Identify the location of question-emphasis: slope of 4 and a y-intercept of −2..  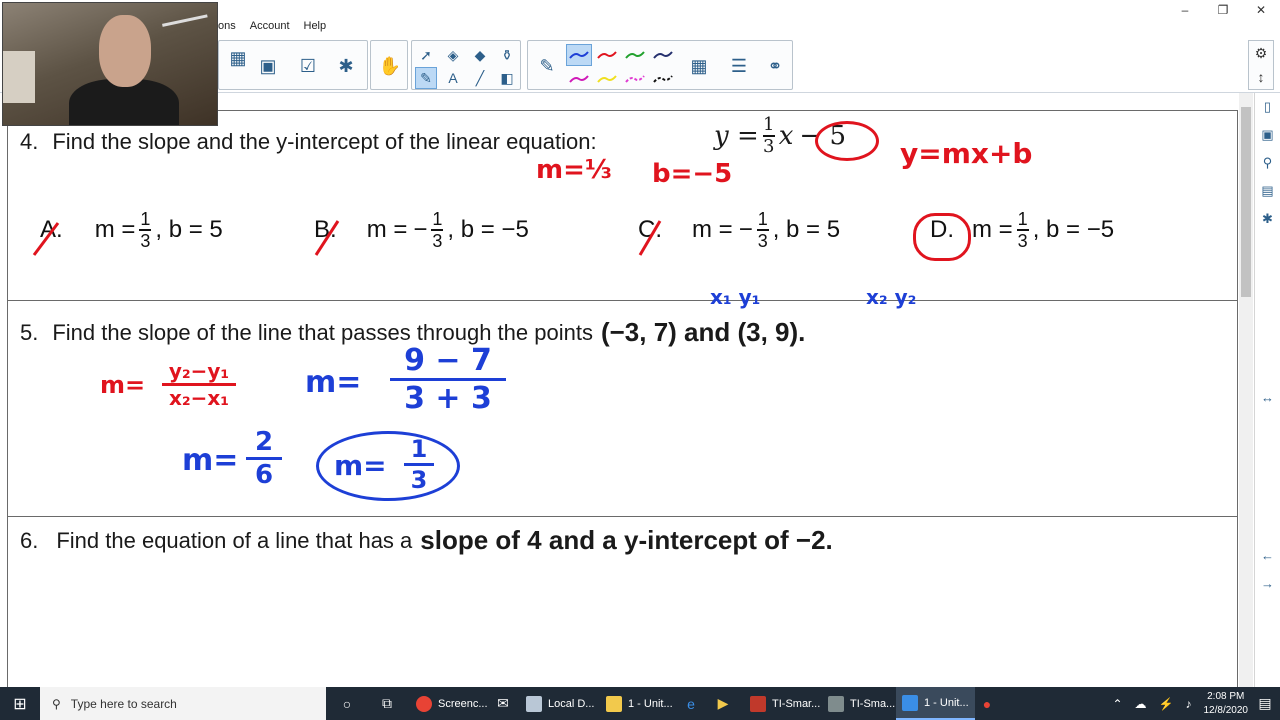
(626, 540).